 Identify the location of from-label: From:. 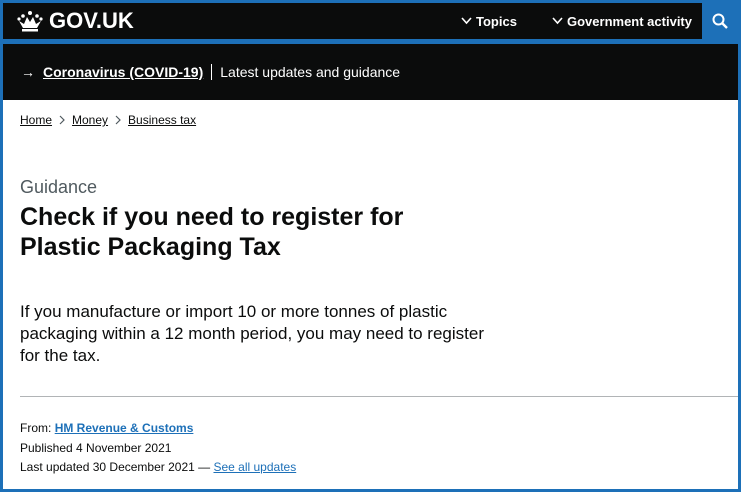
(36, 428).